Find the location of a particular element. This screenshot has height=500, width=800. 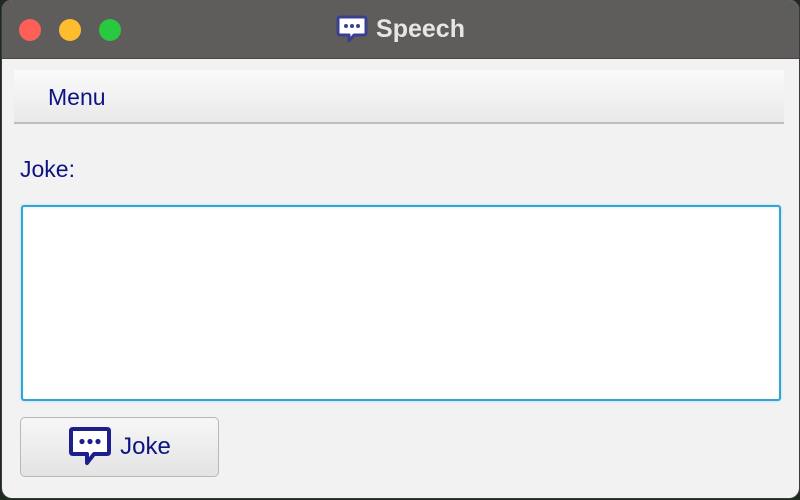

joke-label: Joke: is located at coordinates (47, 169).